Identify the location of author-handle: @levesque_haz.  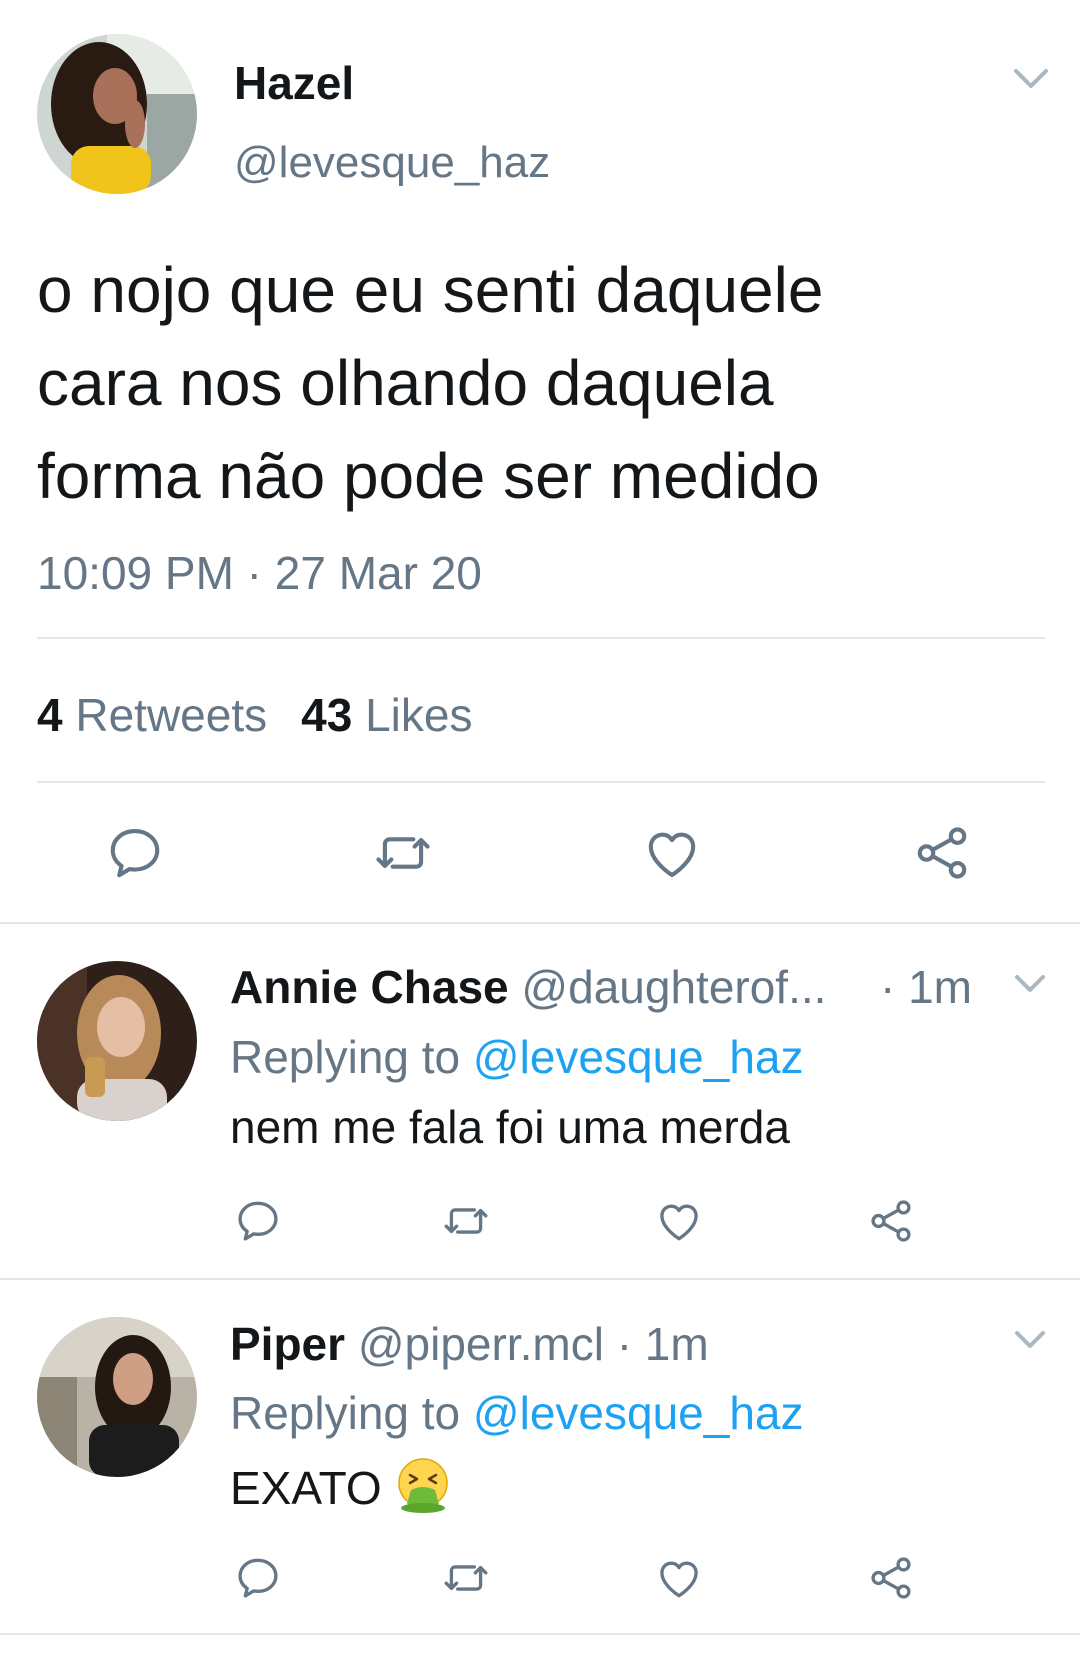
(392, 163).